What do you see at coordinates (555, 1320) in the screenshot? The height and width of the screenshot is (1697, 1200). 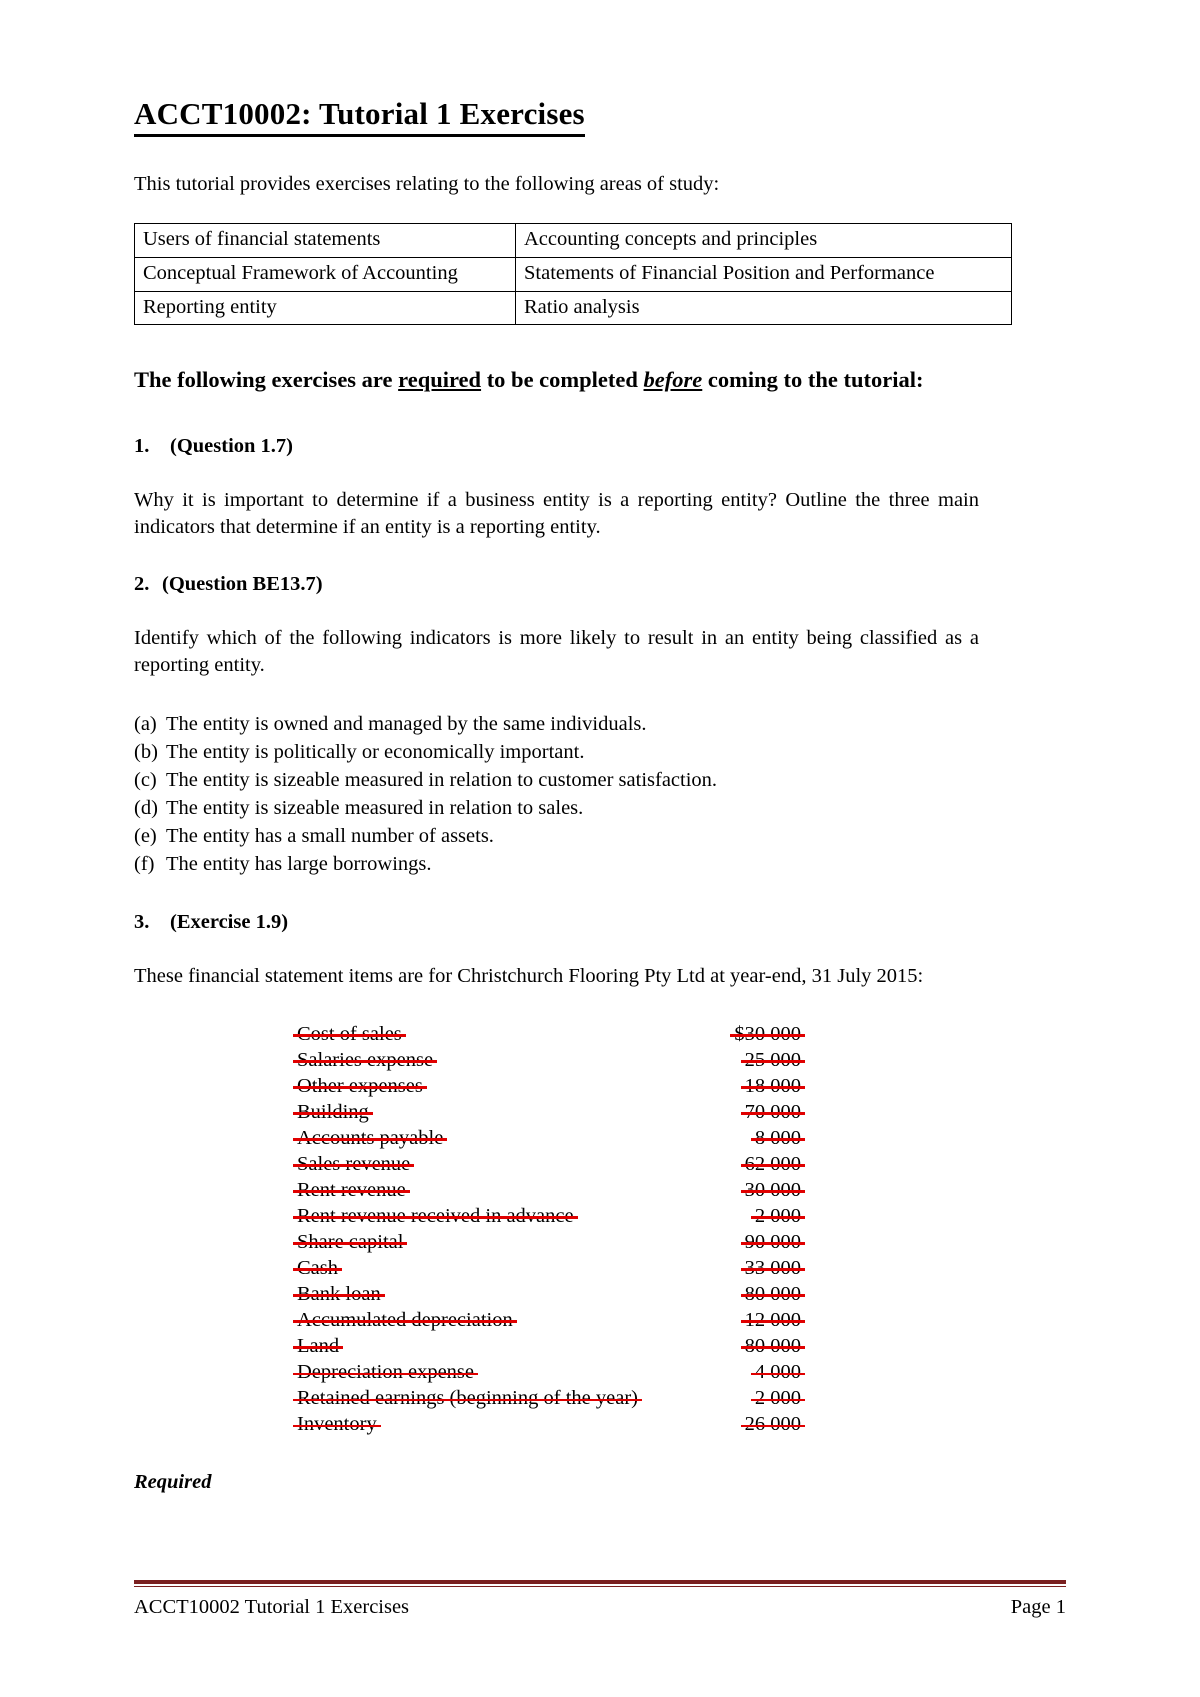 I see `financial-item-row: Accumulated depreciation 12 000` at bounding box center [555, 1320].